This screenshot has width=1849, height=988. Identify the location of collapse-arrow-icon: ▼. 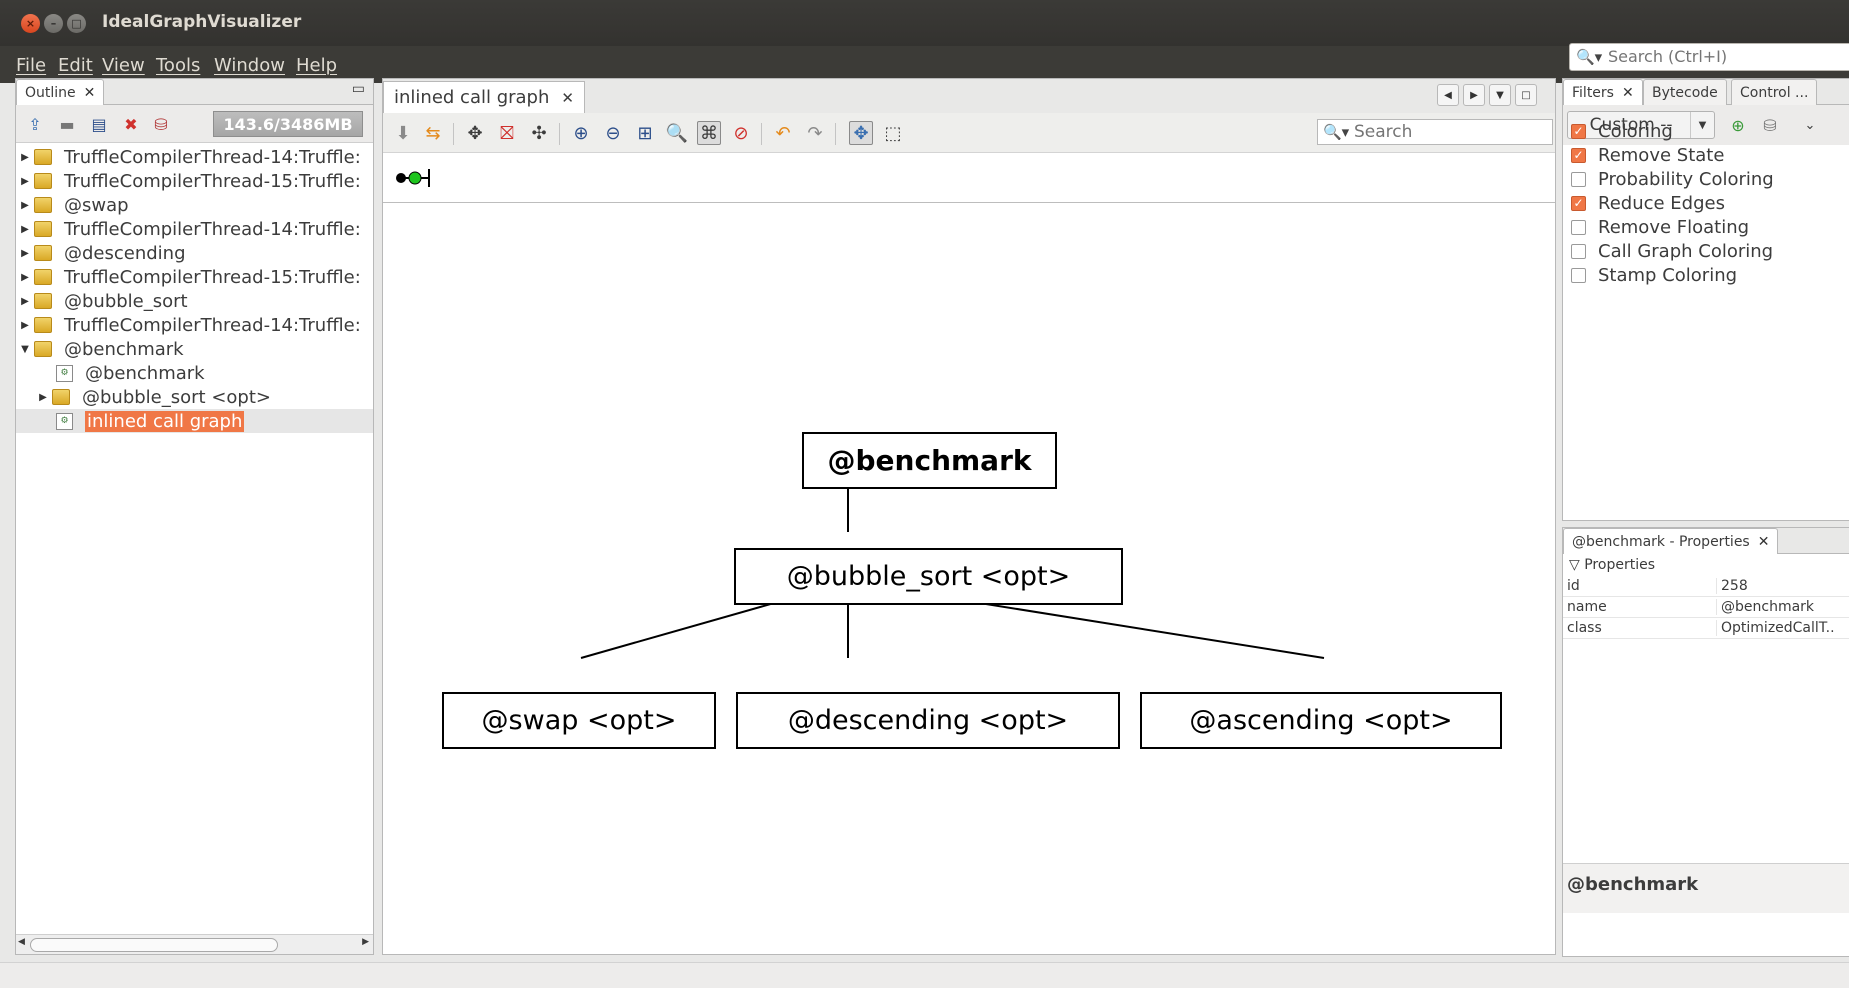
(25, 349).